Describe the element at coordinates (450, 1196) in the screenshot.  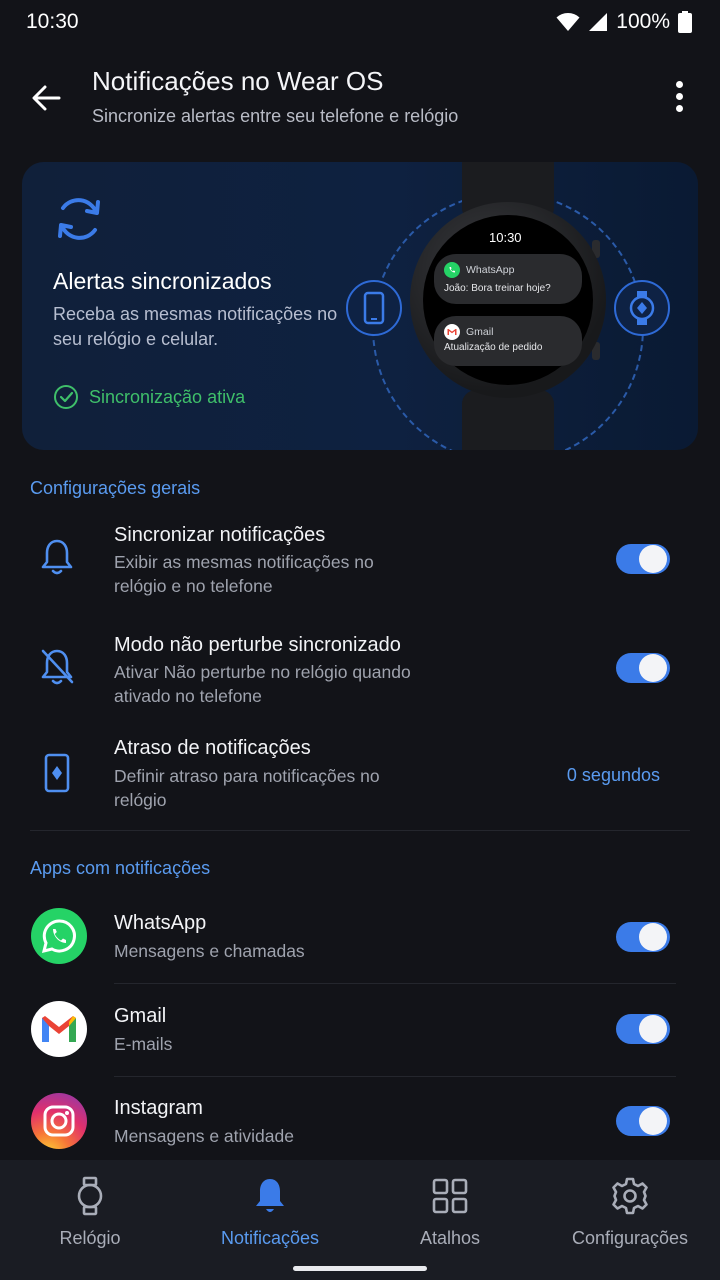
I see `grid-icon` at that location.